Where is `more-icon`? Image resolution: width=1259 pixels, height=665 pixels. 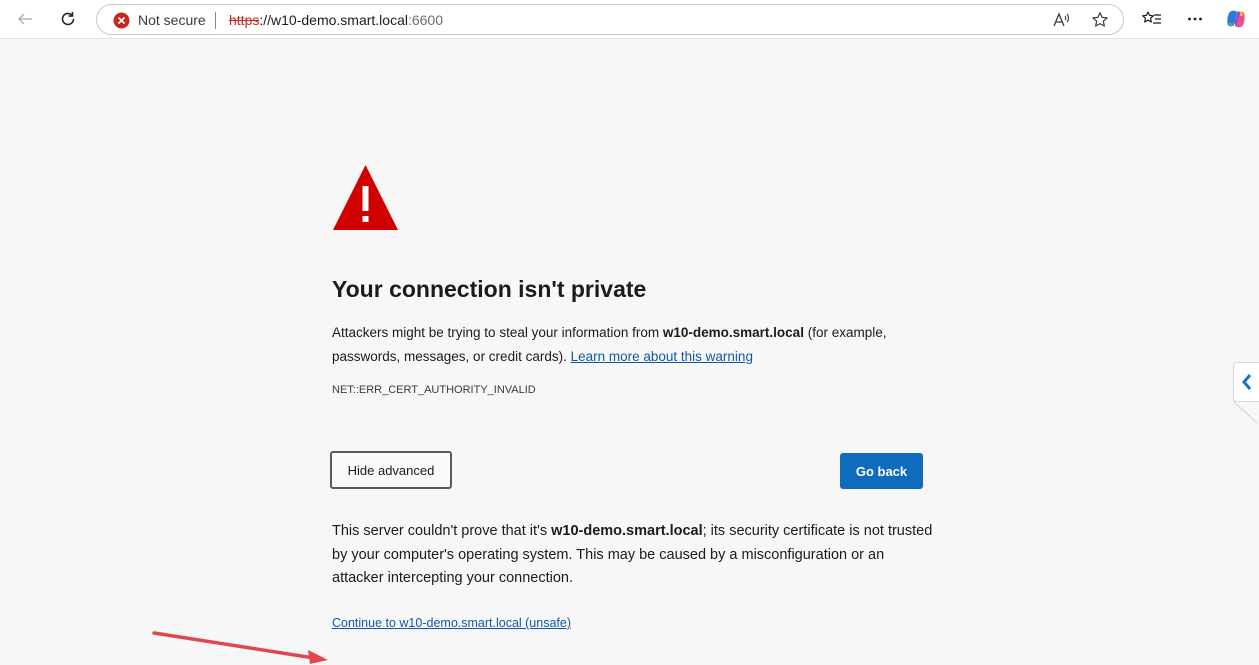
more-icon is located at coordinates (1195, 19).